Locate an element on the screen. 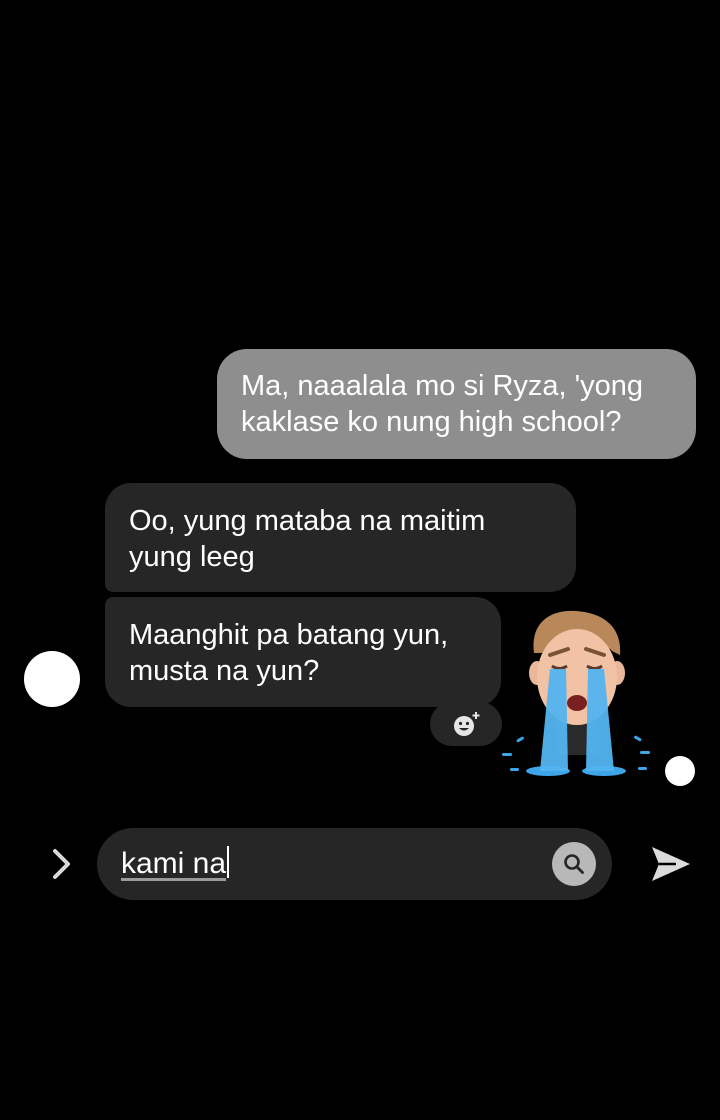  add-reaction-button is located at coordinates (466, 724).